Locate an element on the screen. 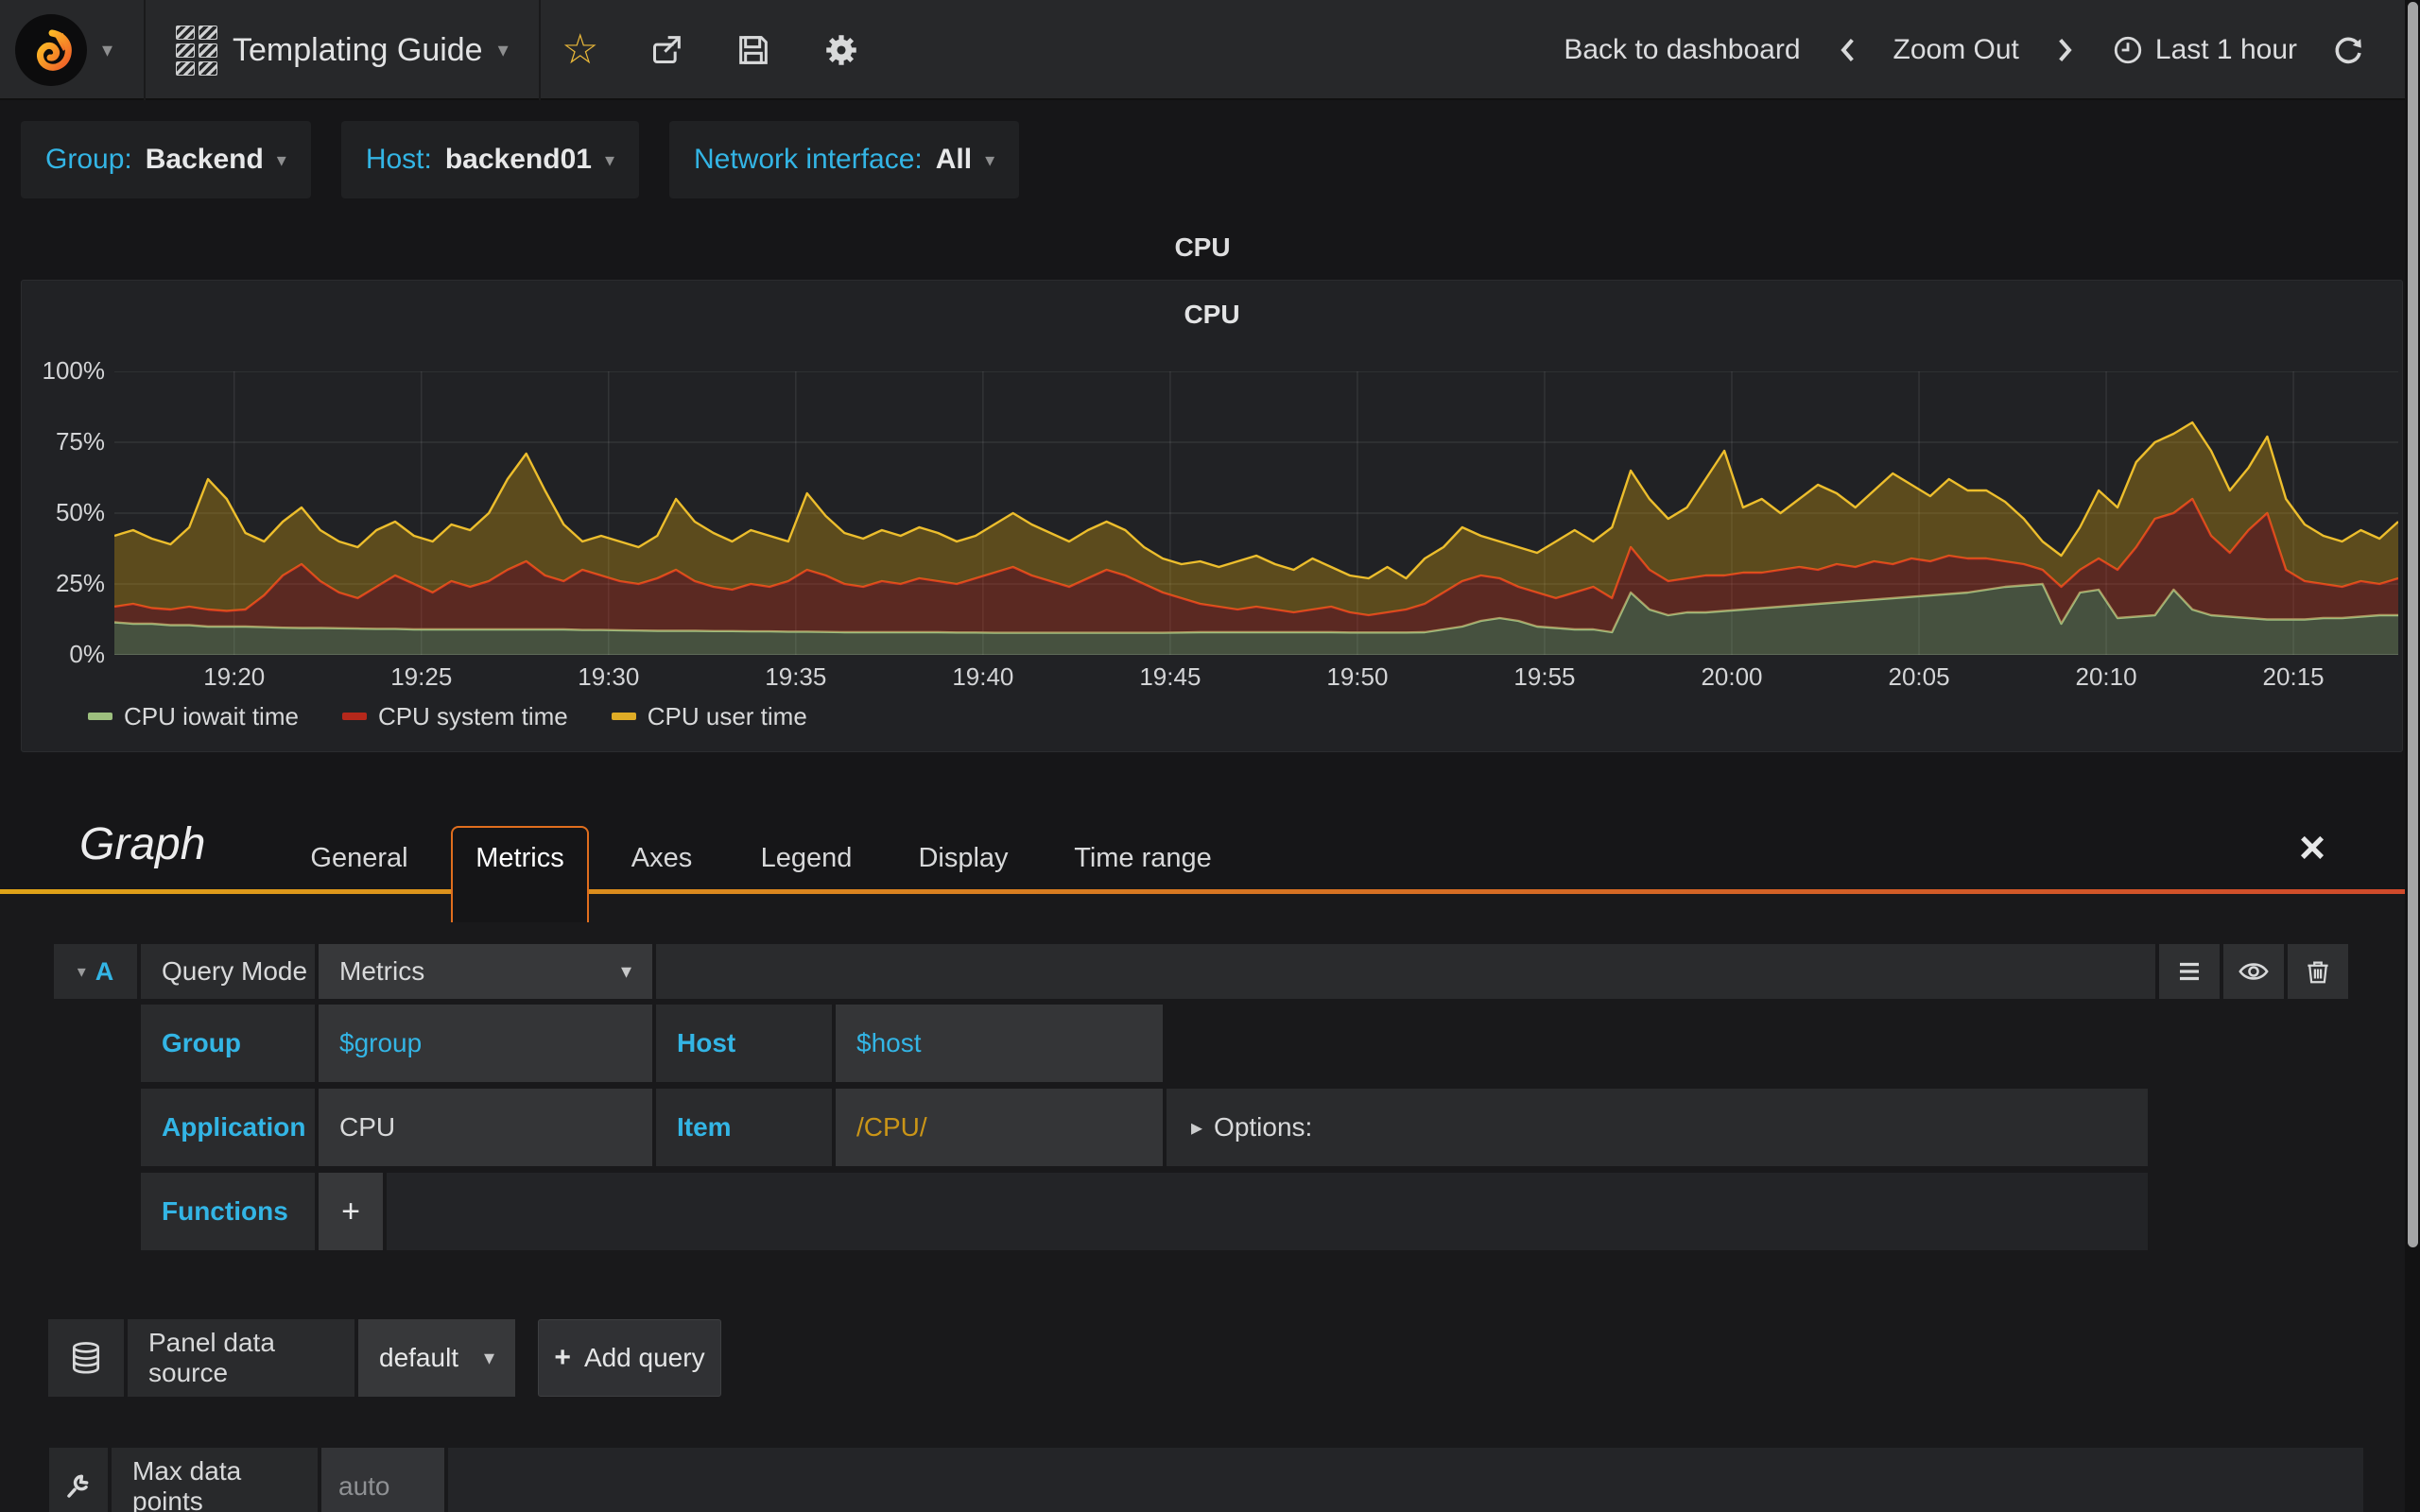 The width and height of the screenshot is (2420, 1512). max-data-points-input: auto is located at coordinates (382, 1480).